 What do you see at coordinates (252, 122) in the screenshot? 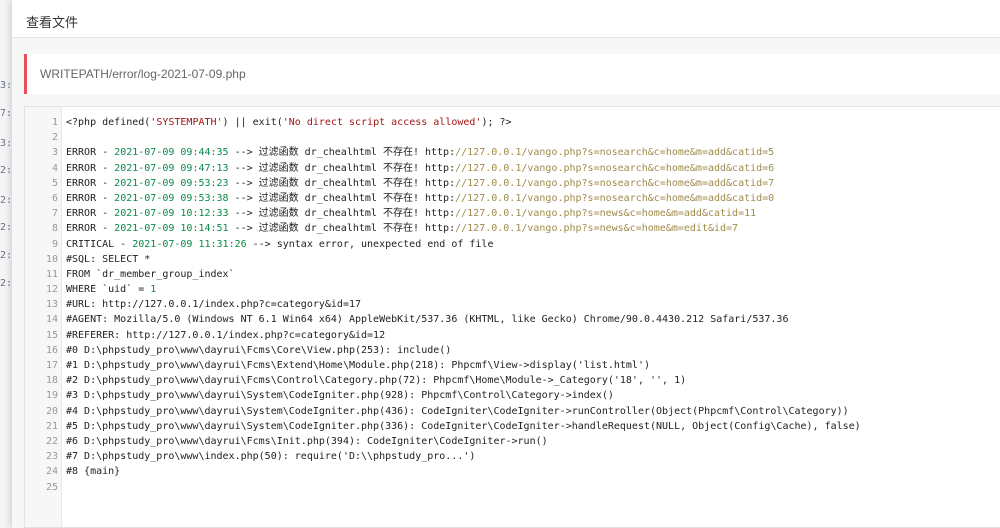
I see `code-token: ) || exit(` at bounding box center [252, 122].